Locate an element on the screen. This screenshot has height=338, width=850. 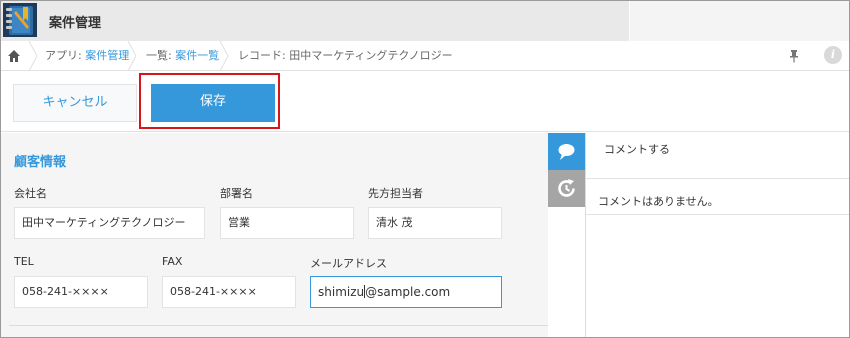
breadcrumb-app: アプリ: 案件管理 is located at coordinates (87, 56).